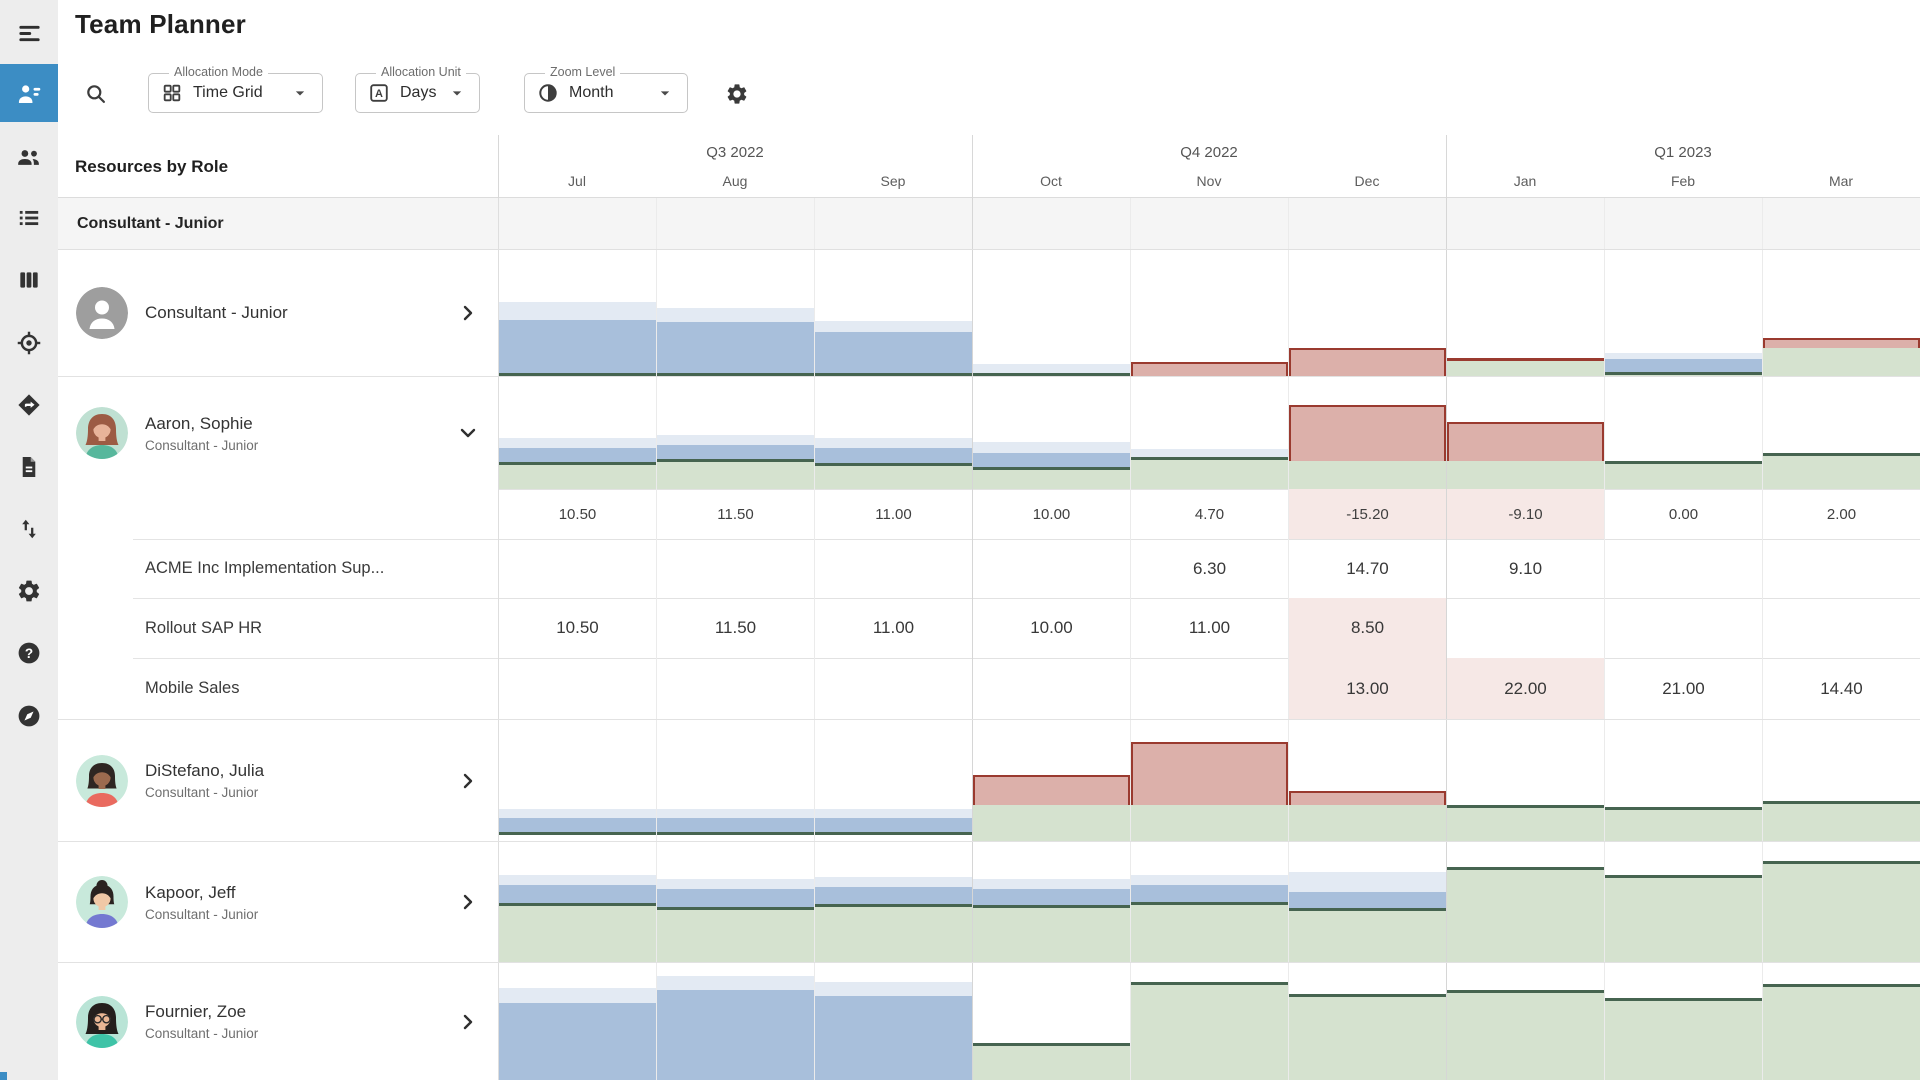 This screenshot has height=1080, width=1920. What do you see at coordinates (29, 33) in the screenshot?
I see `rail-item-menu` at bounding box center [29, 33].